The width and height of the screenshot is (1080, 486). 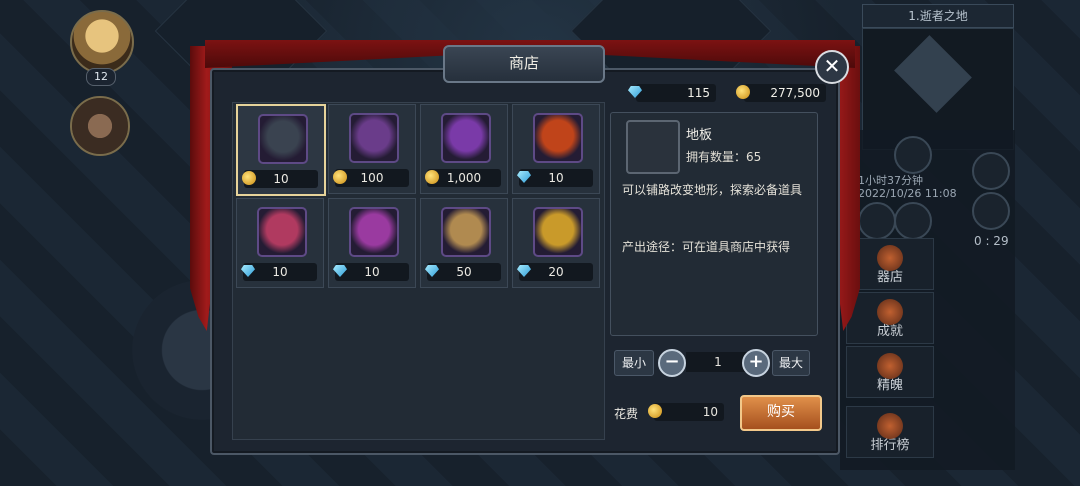 I want to click on item-price: 20, so click(x=555, y=272).